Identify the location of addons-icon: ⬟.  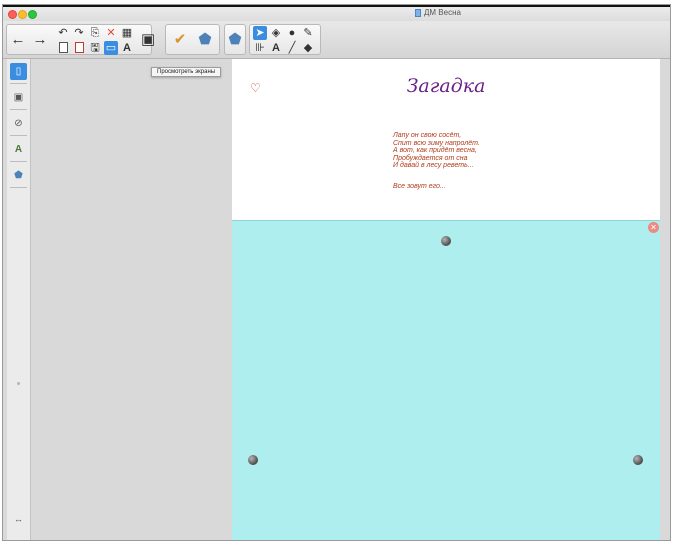
(235, 40).